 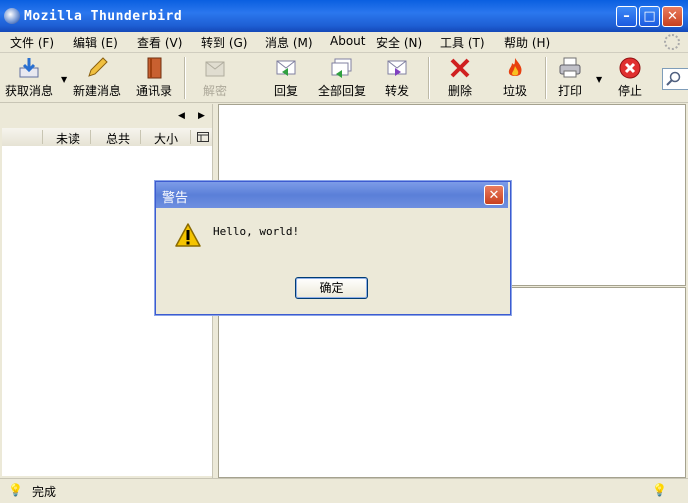 I want to click on menu-go: 转到 (G), so click(x=224, y=42).